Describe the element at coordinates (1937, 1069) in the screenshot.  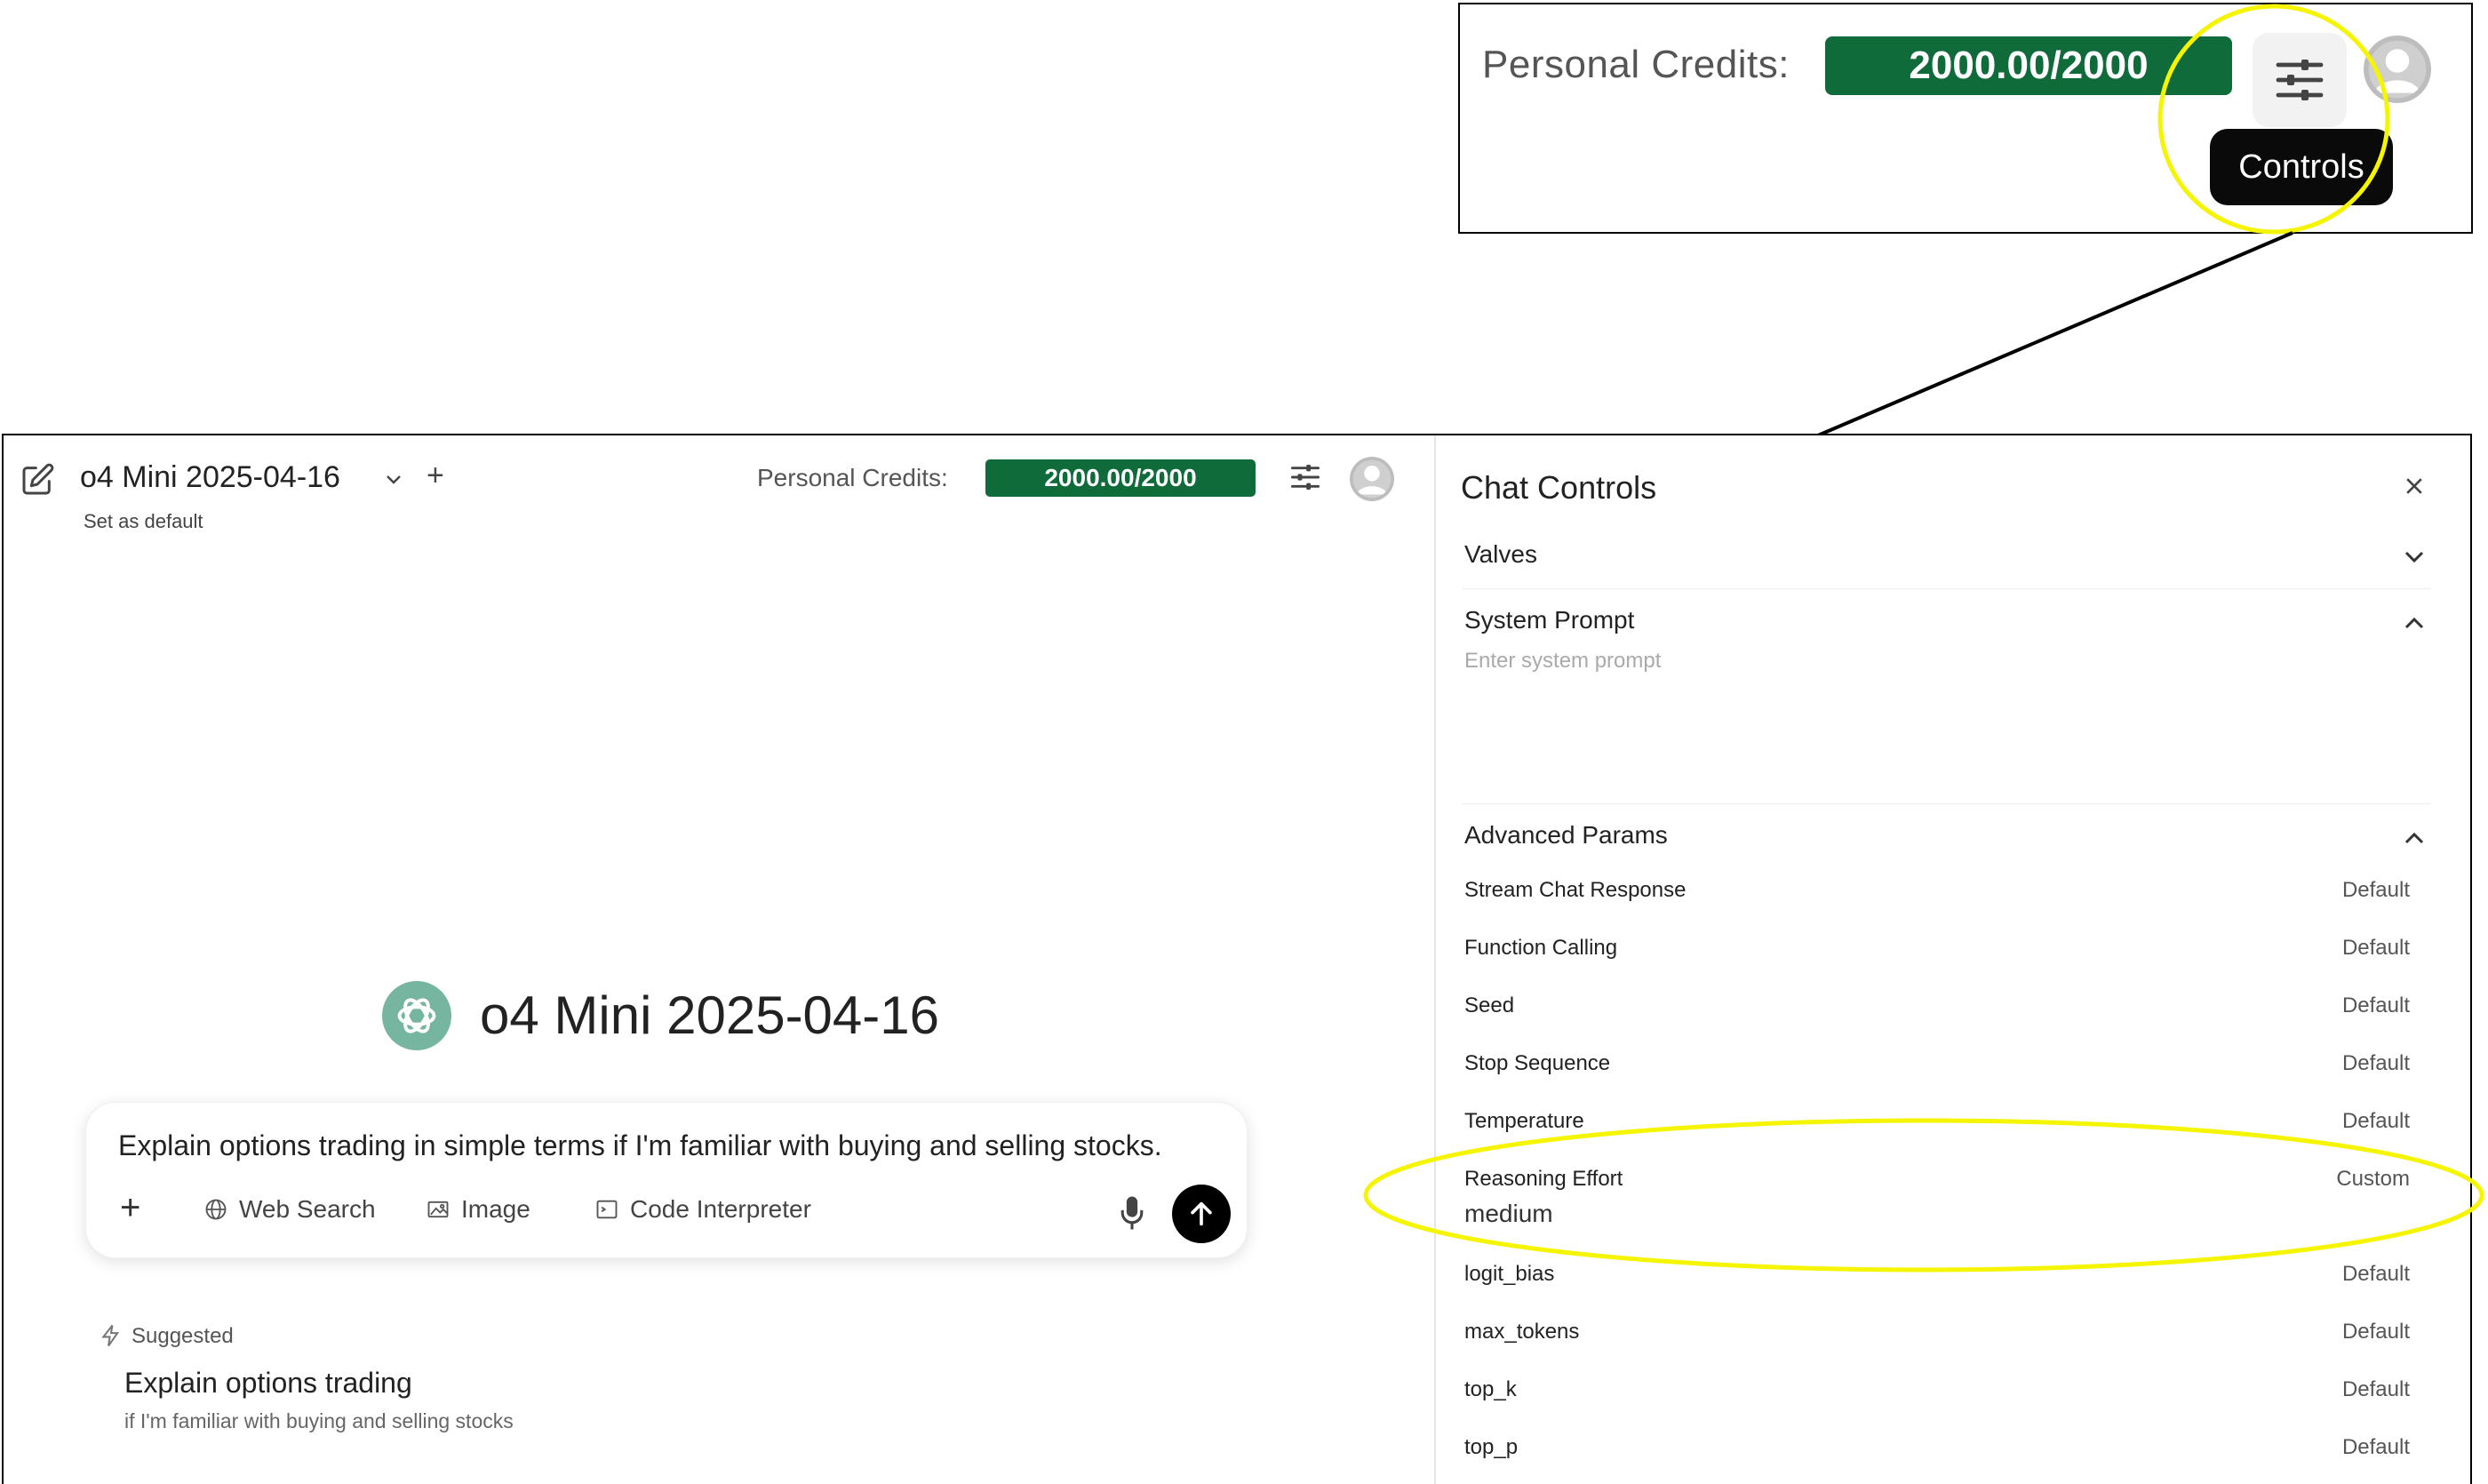
I see `param-row: Stop Sequence Default` at that location.